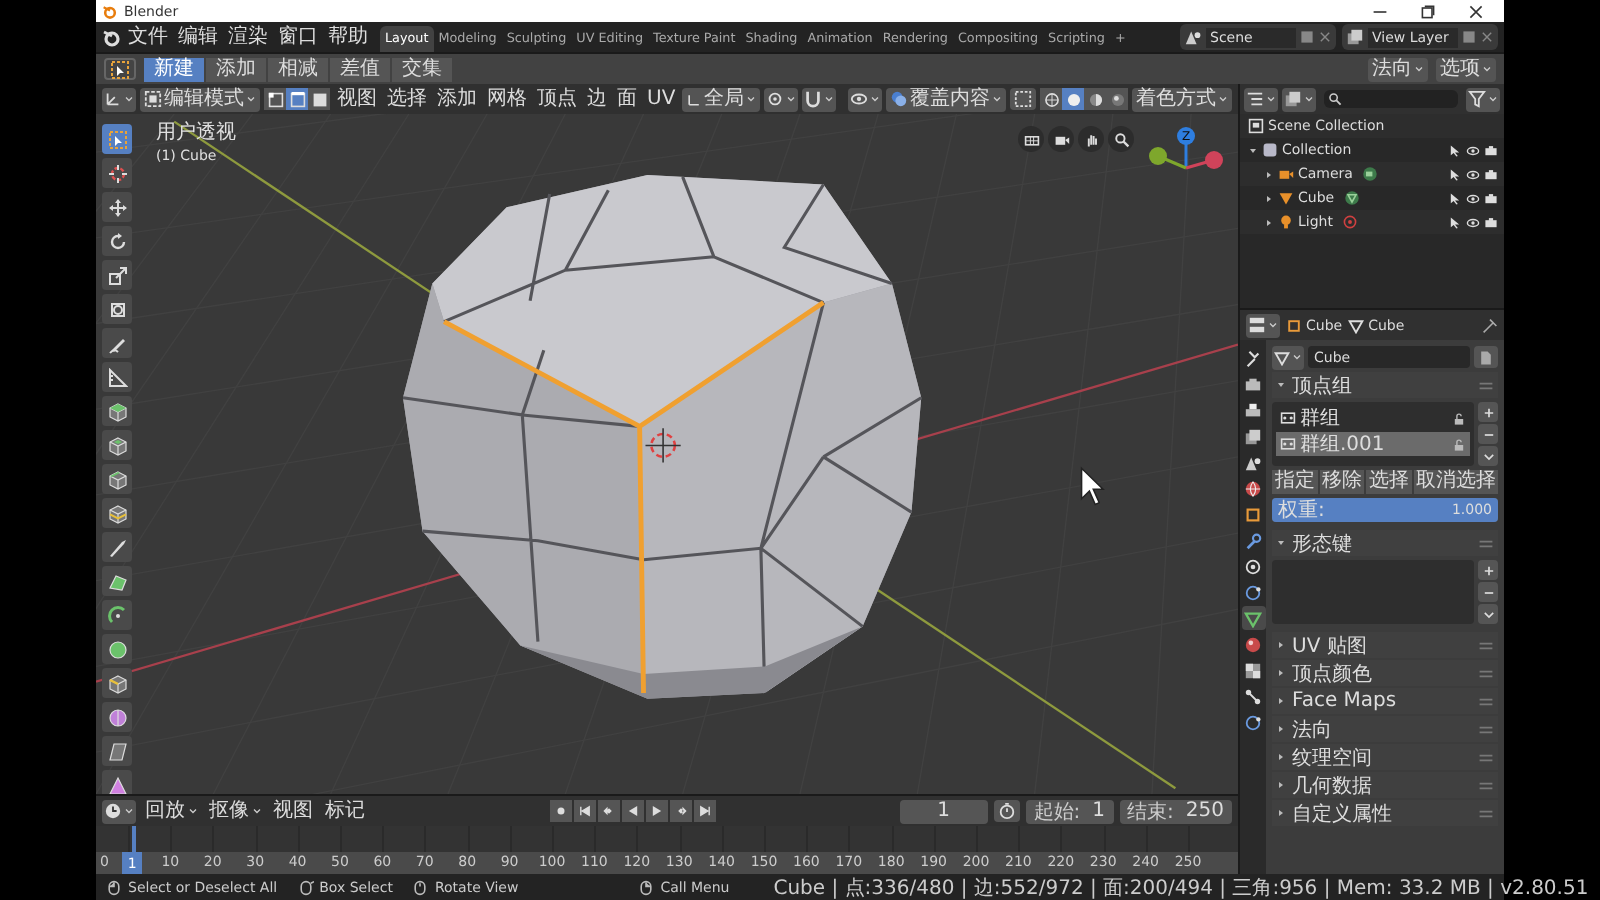 The image size is (1600, 900). Describe the element at coordinates (627, 99) in the screenshot. I see `menu-item: 面` at that location.